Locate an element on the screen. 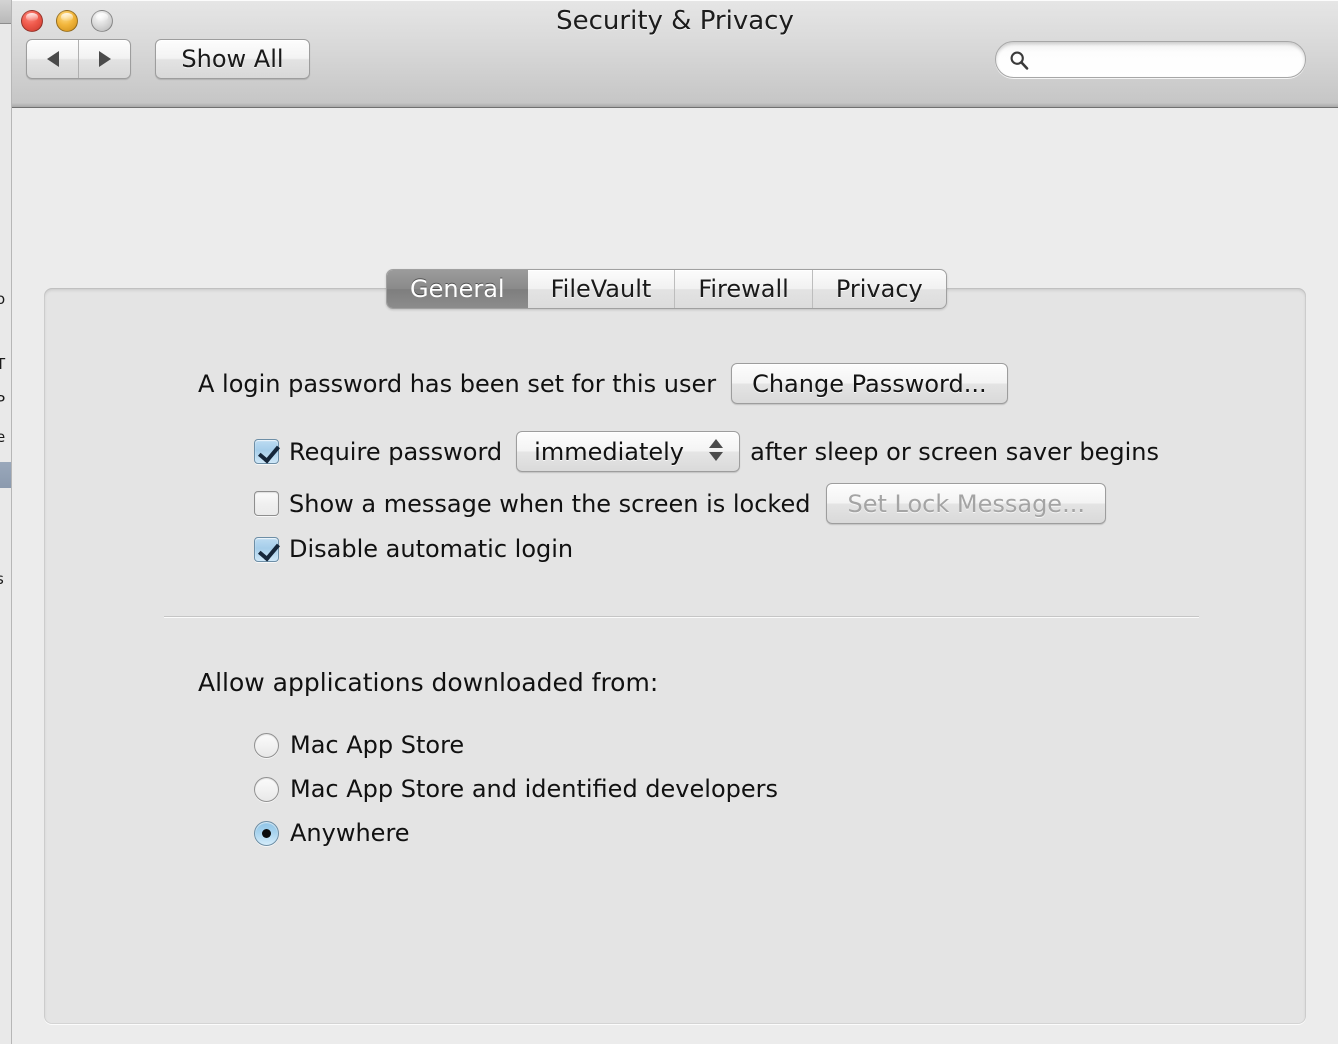 The image size is (1338, 1044). show-all-button: Show All is located at coordinates (232, 59).